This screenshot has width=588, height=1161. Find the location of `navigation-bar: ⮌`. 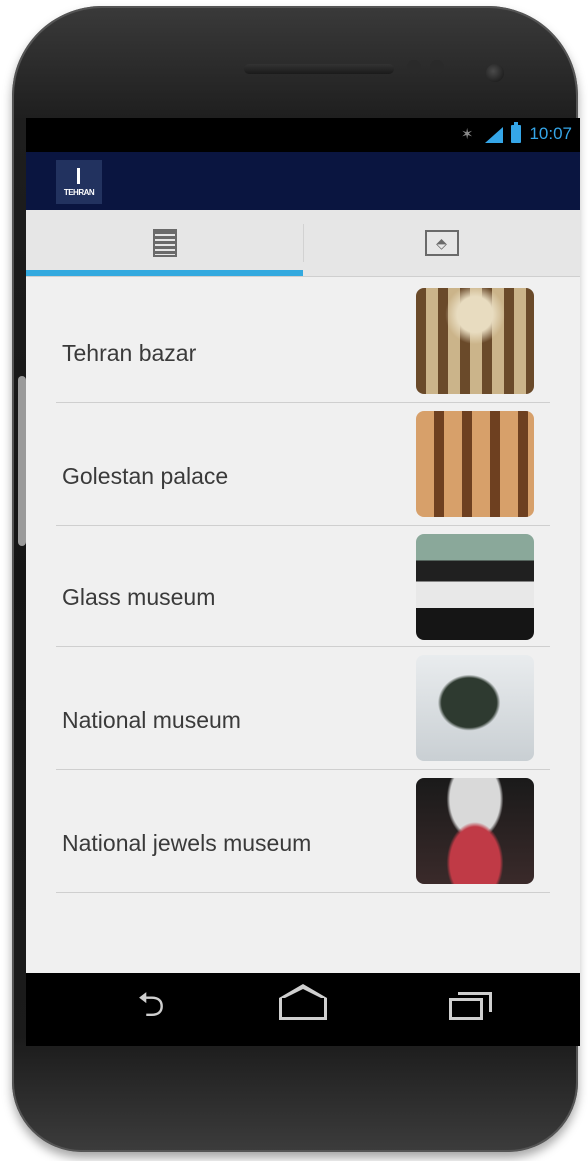

navigation-bar: ⮌ is located at coordinates (303, 1009).